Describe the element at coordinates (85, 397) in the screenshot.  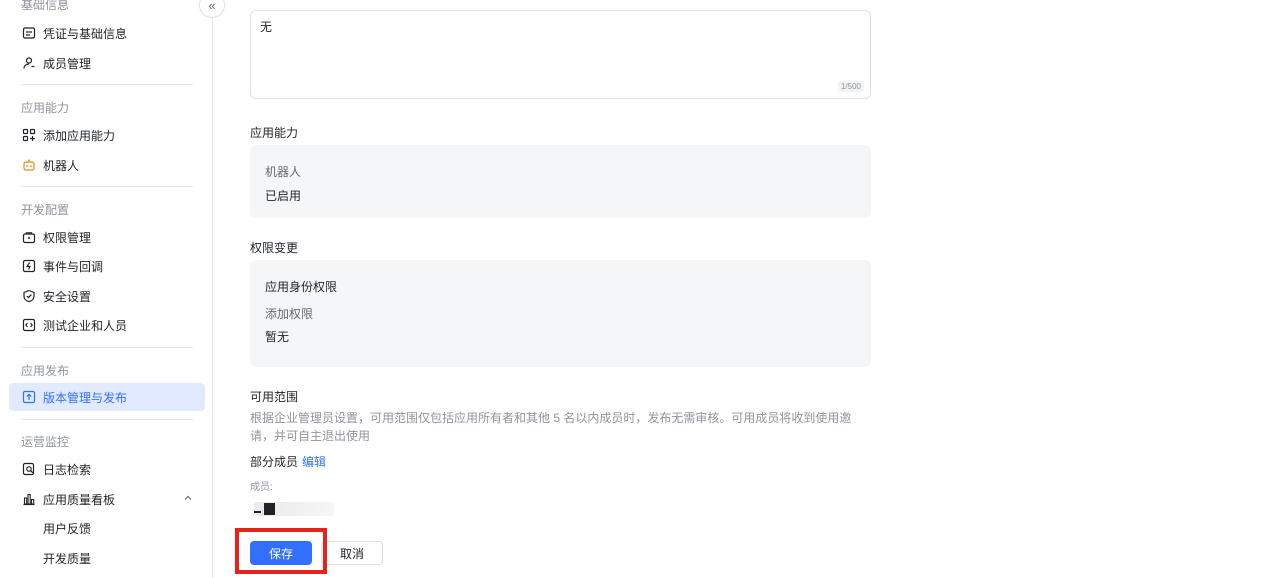
I see `sidebar-item-label: 版本管理与发布` at that location.